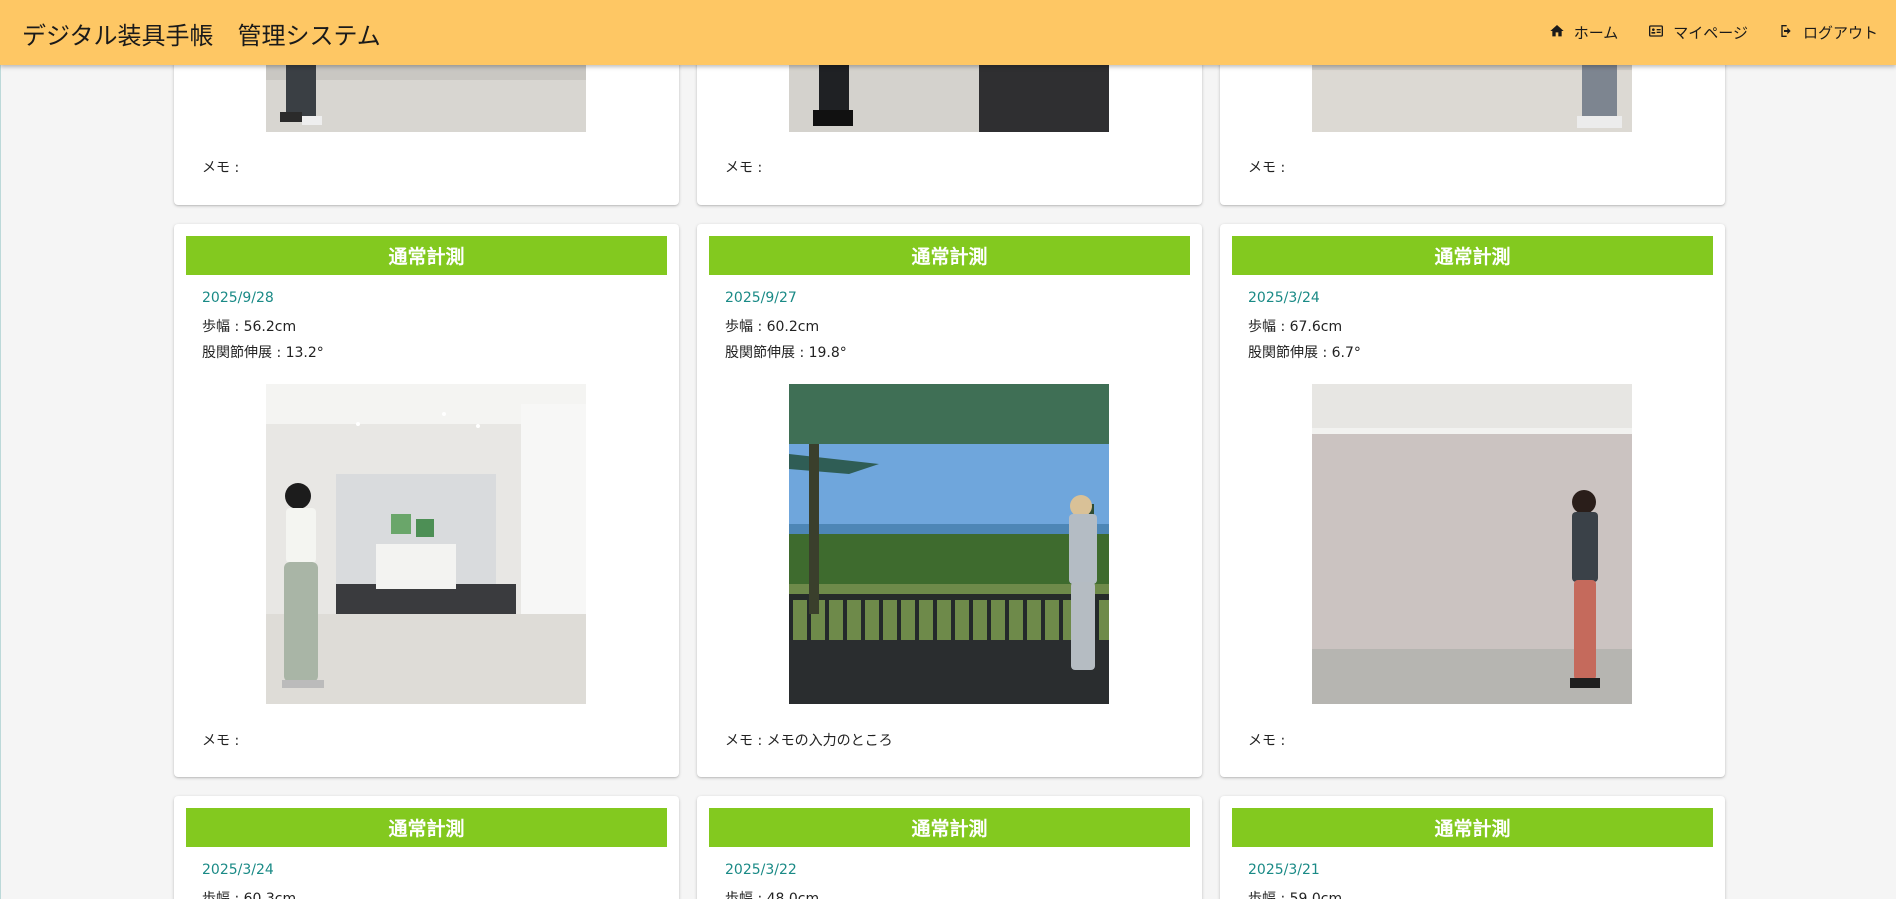 The width and height of the screenshot is (1896, 899). What do you see at coordinates (1295, 895) in the screenshot?
I see `stride-value: 歩幅 : 59.0cm` at bounding box center [1295, 895].